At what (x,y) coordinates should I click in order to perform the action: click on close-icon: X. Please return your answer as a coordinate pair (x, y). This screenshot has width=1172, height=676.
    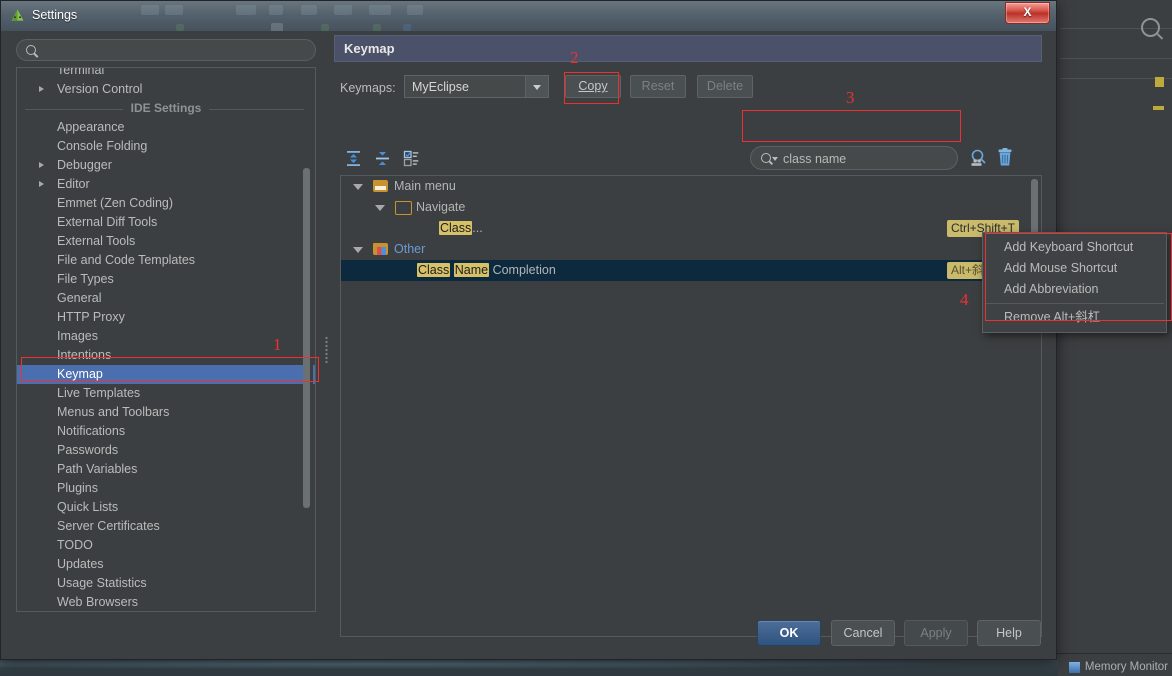
    Looking at the image, I should click on (1027, 13).